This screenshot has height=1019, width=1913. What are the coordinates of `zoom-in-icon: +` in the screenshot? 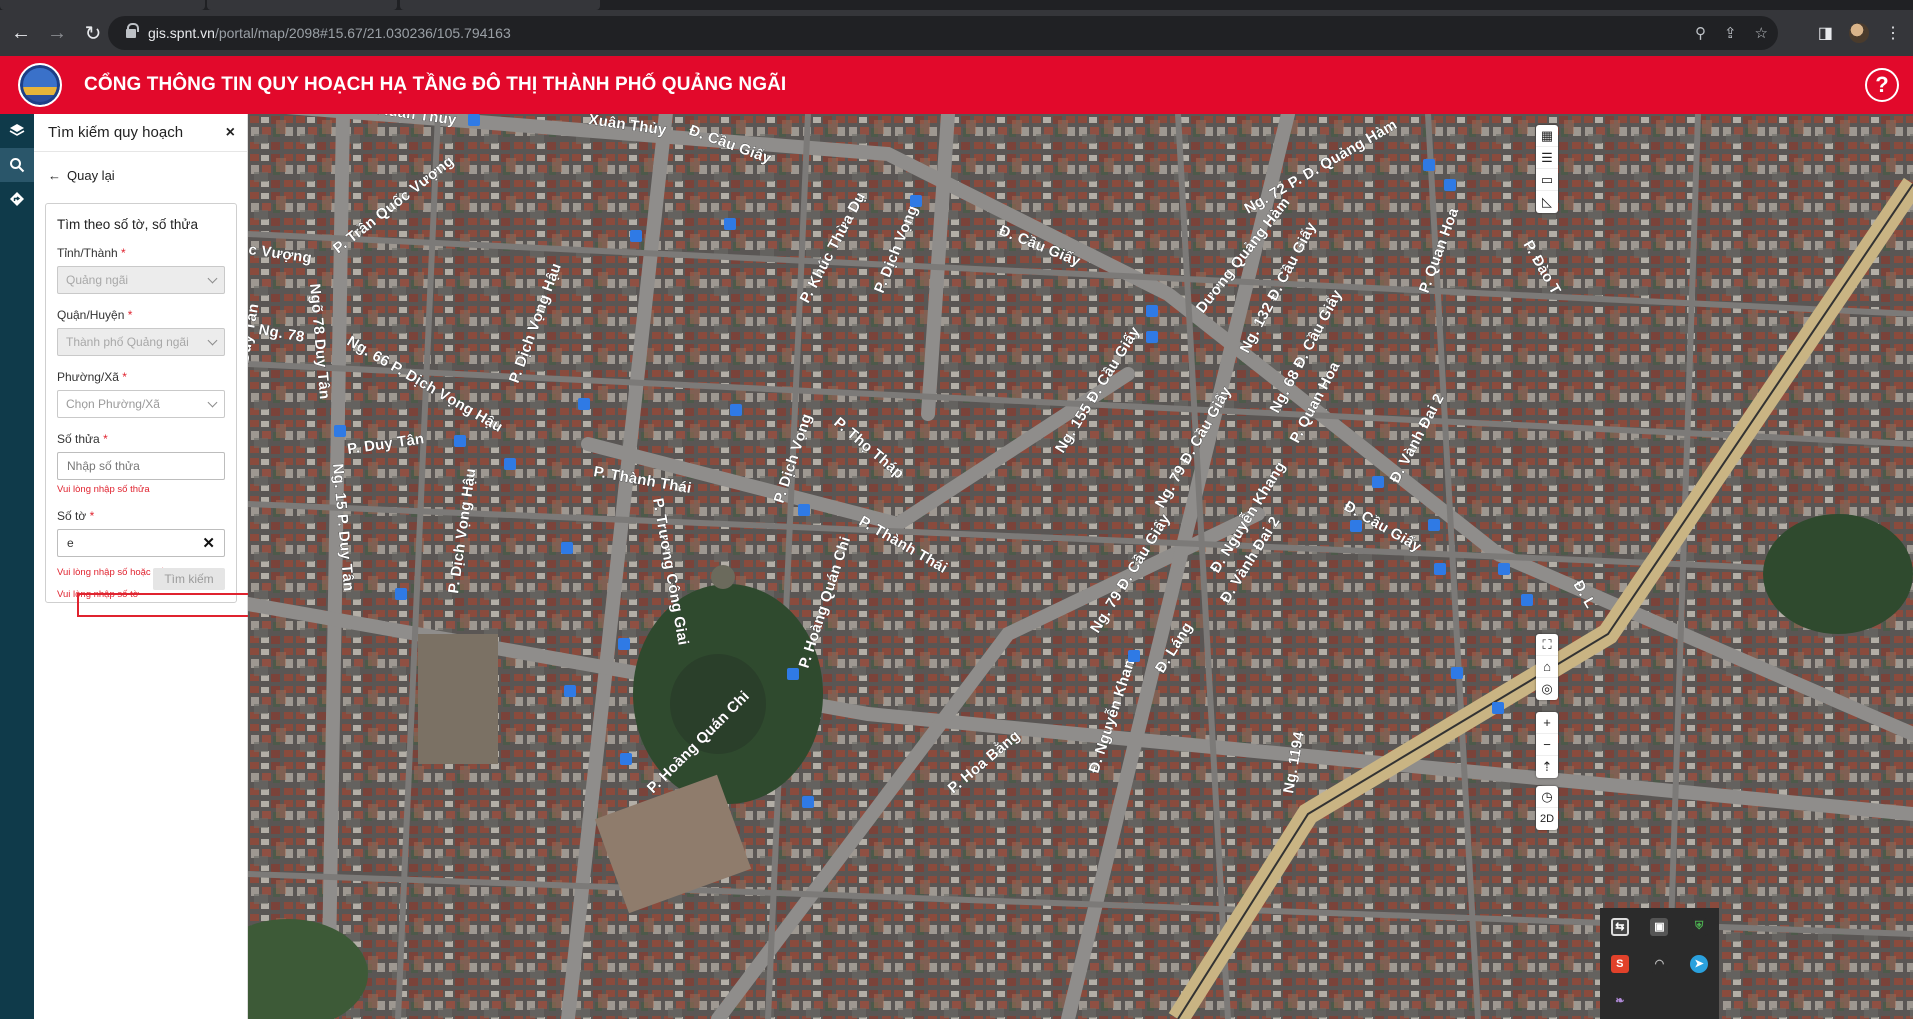 It's located at (1547, 723).